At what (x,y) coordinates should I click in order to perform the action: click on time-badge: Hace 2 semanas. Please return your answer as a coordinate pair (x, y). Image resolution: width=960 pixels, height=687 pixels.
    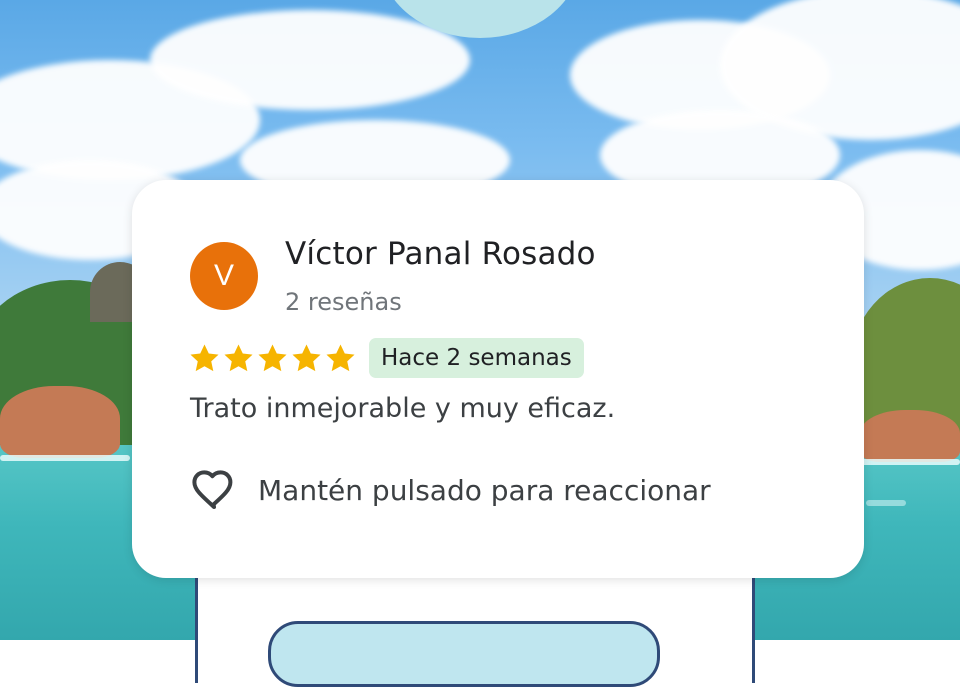
    Looking at the image, I should click on (476, 358).